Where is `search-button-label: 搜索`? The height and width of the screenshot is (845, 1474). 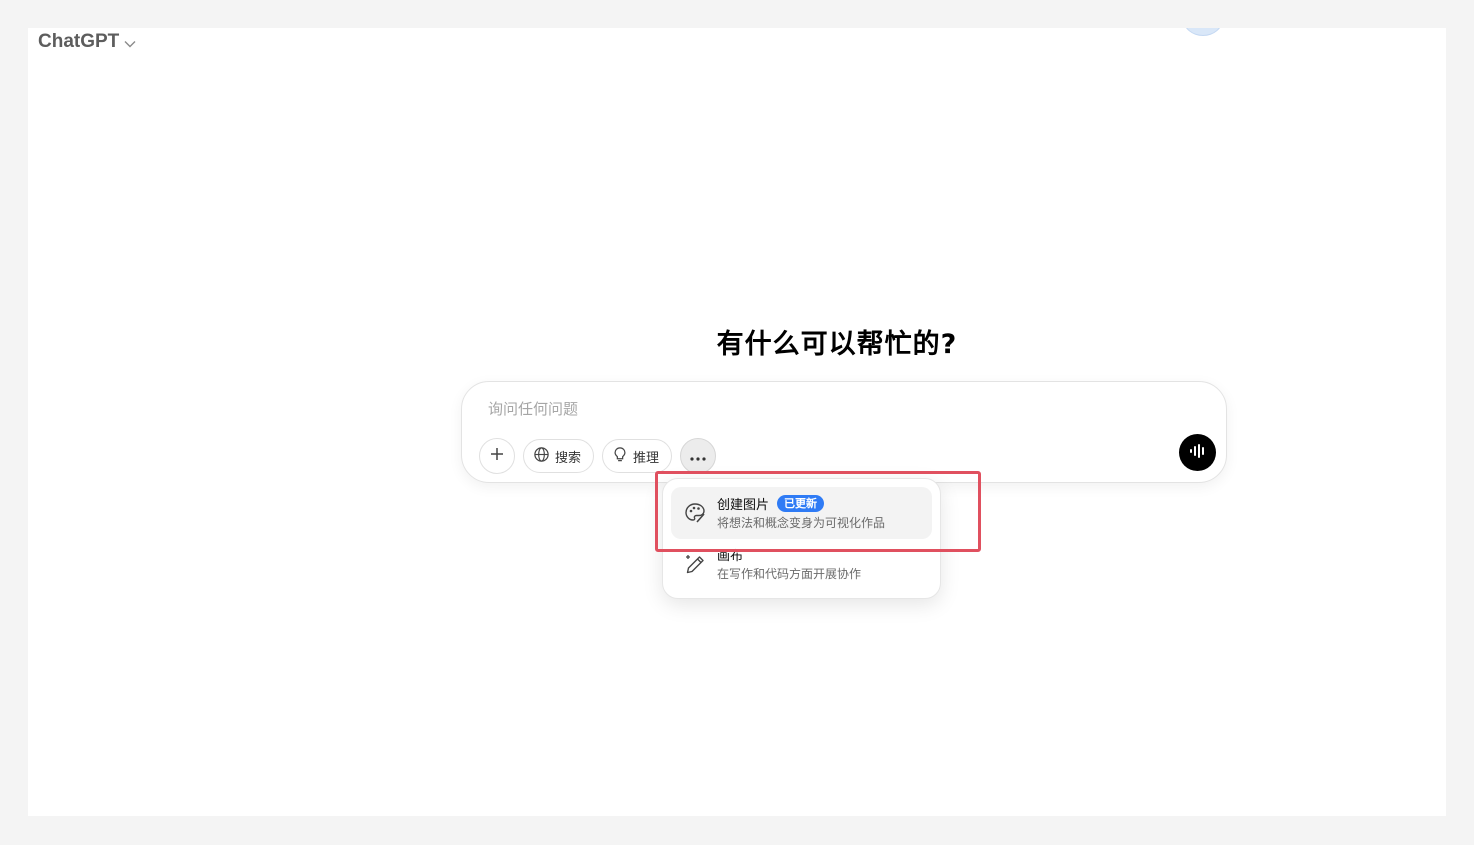
search-button-label: 搜索 is located at coordinates (568, 458).